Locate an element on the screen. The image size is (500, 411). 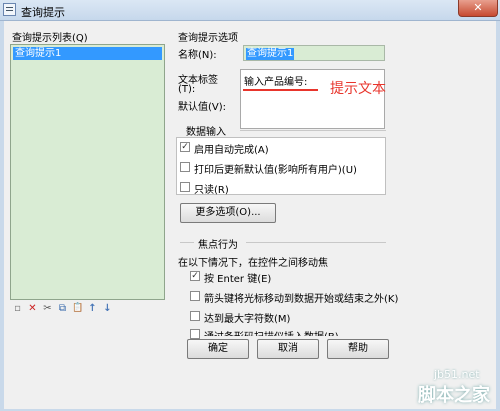
ok-button: 确定 is located at coordinates (218, 349).